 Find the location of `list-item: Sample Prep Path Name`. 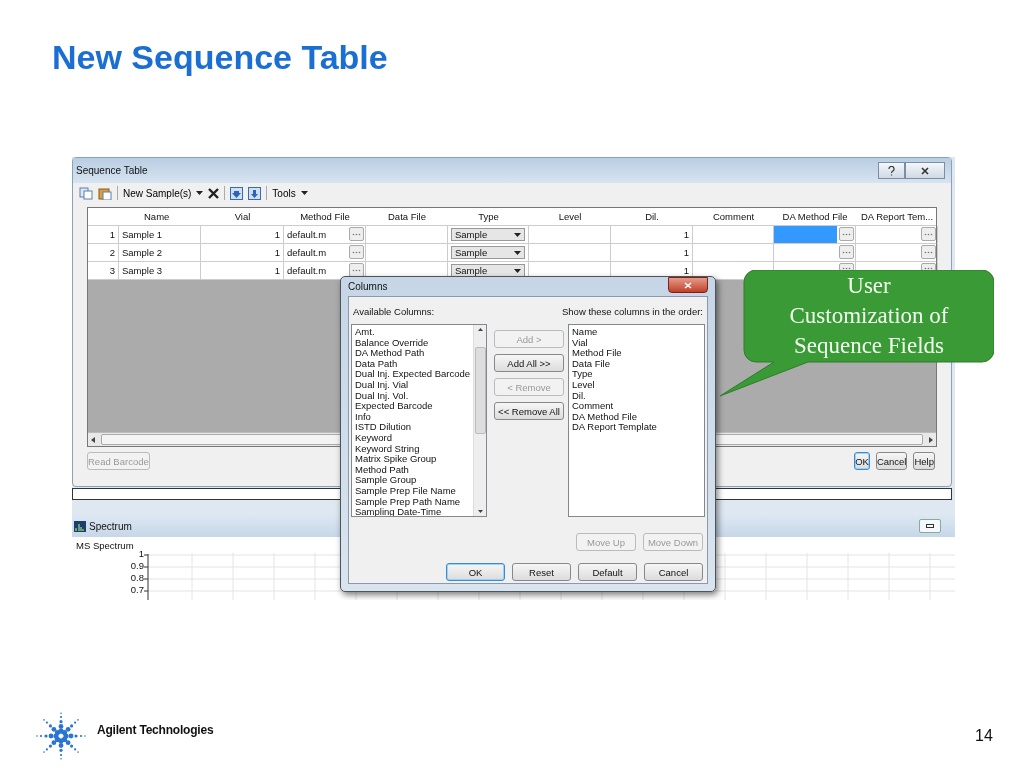

list-item: Sample Prep Path Name is located at coordinates (412, 502).